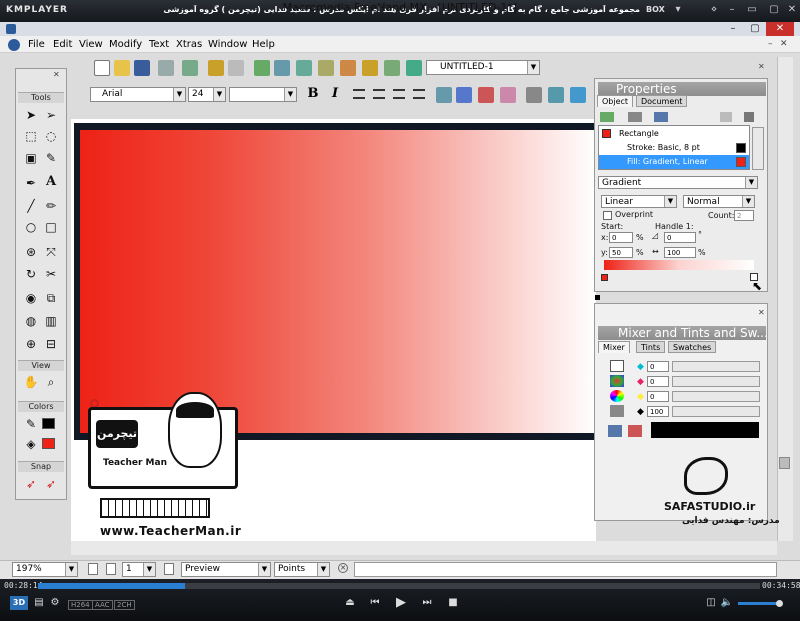 The height and width of the screenshot is (621, 800). I want to click on list-item-selected: Fill: Gradient, Linear, so click(674, 162).